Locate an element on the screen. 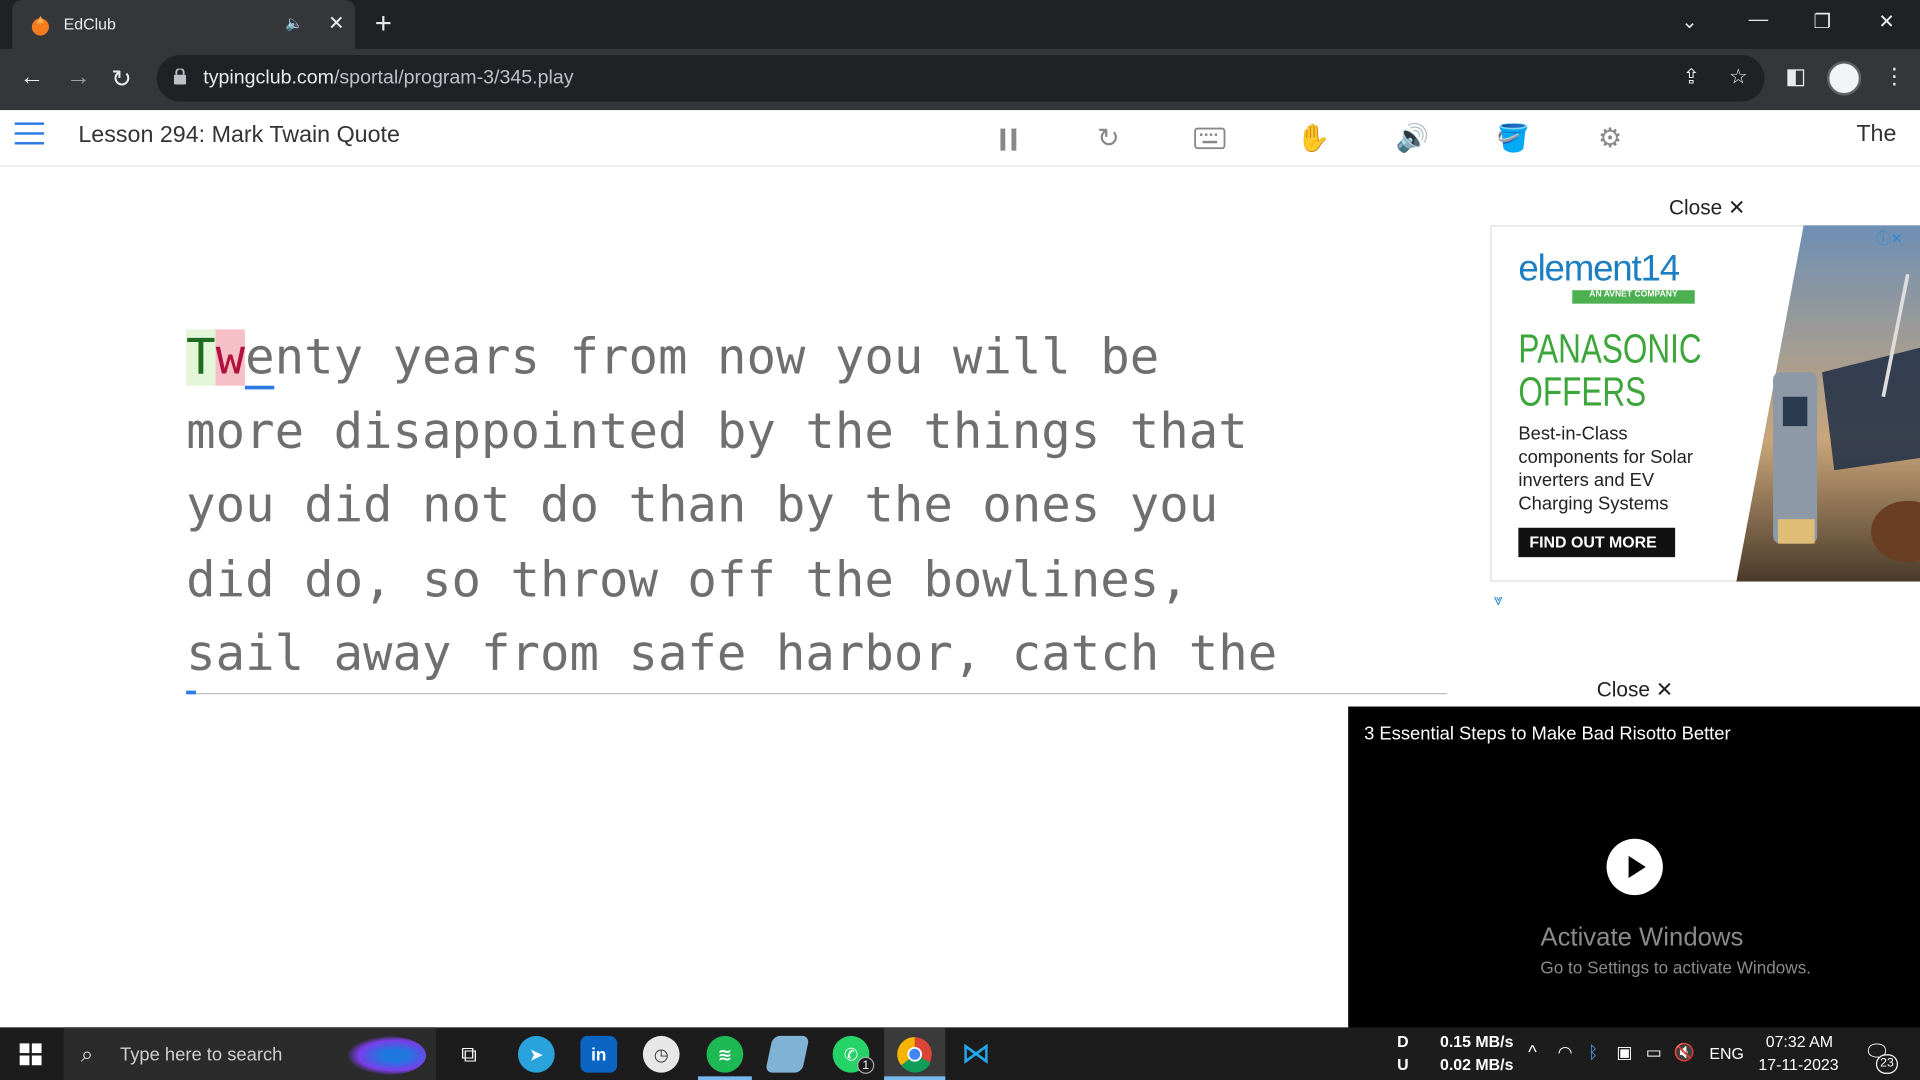  keyboard-icon is located at coordinates (1210, 138).